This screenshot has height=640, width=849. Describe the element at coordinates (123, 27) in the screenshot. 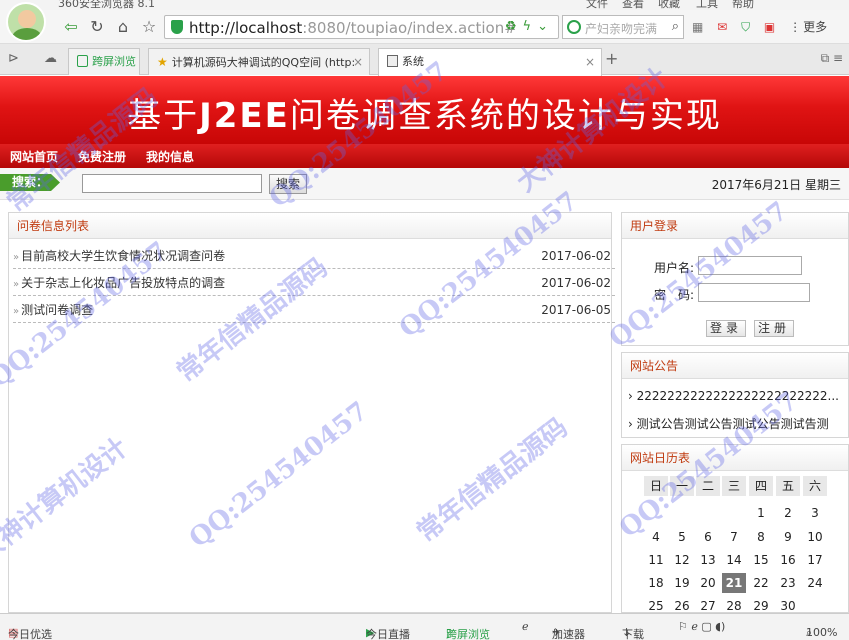

I see `home-icon: ⌂` at that location.